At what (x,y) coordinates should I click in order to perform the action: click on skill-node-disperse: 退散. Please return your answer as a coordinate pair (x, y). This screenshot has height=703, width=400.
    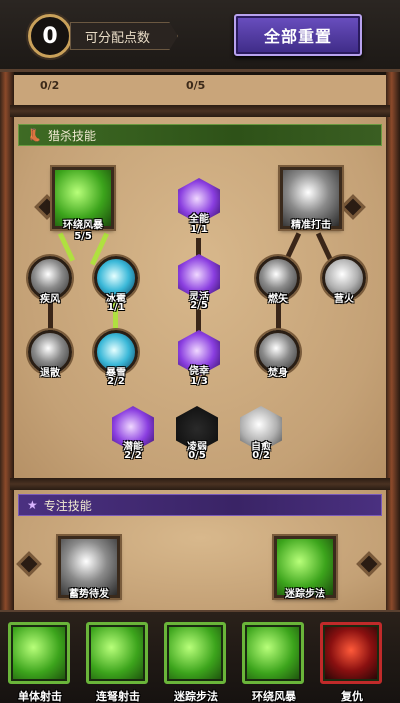
    Looking at the image, I should click on (50, 354).